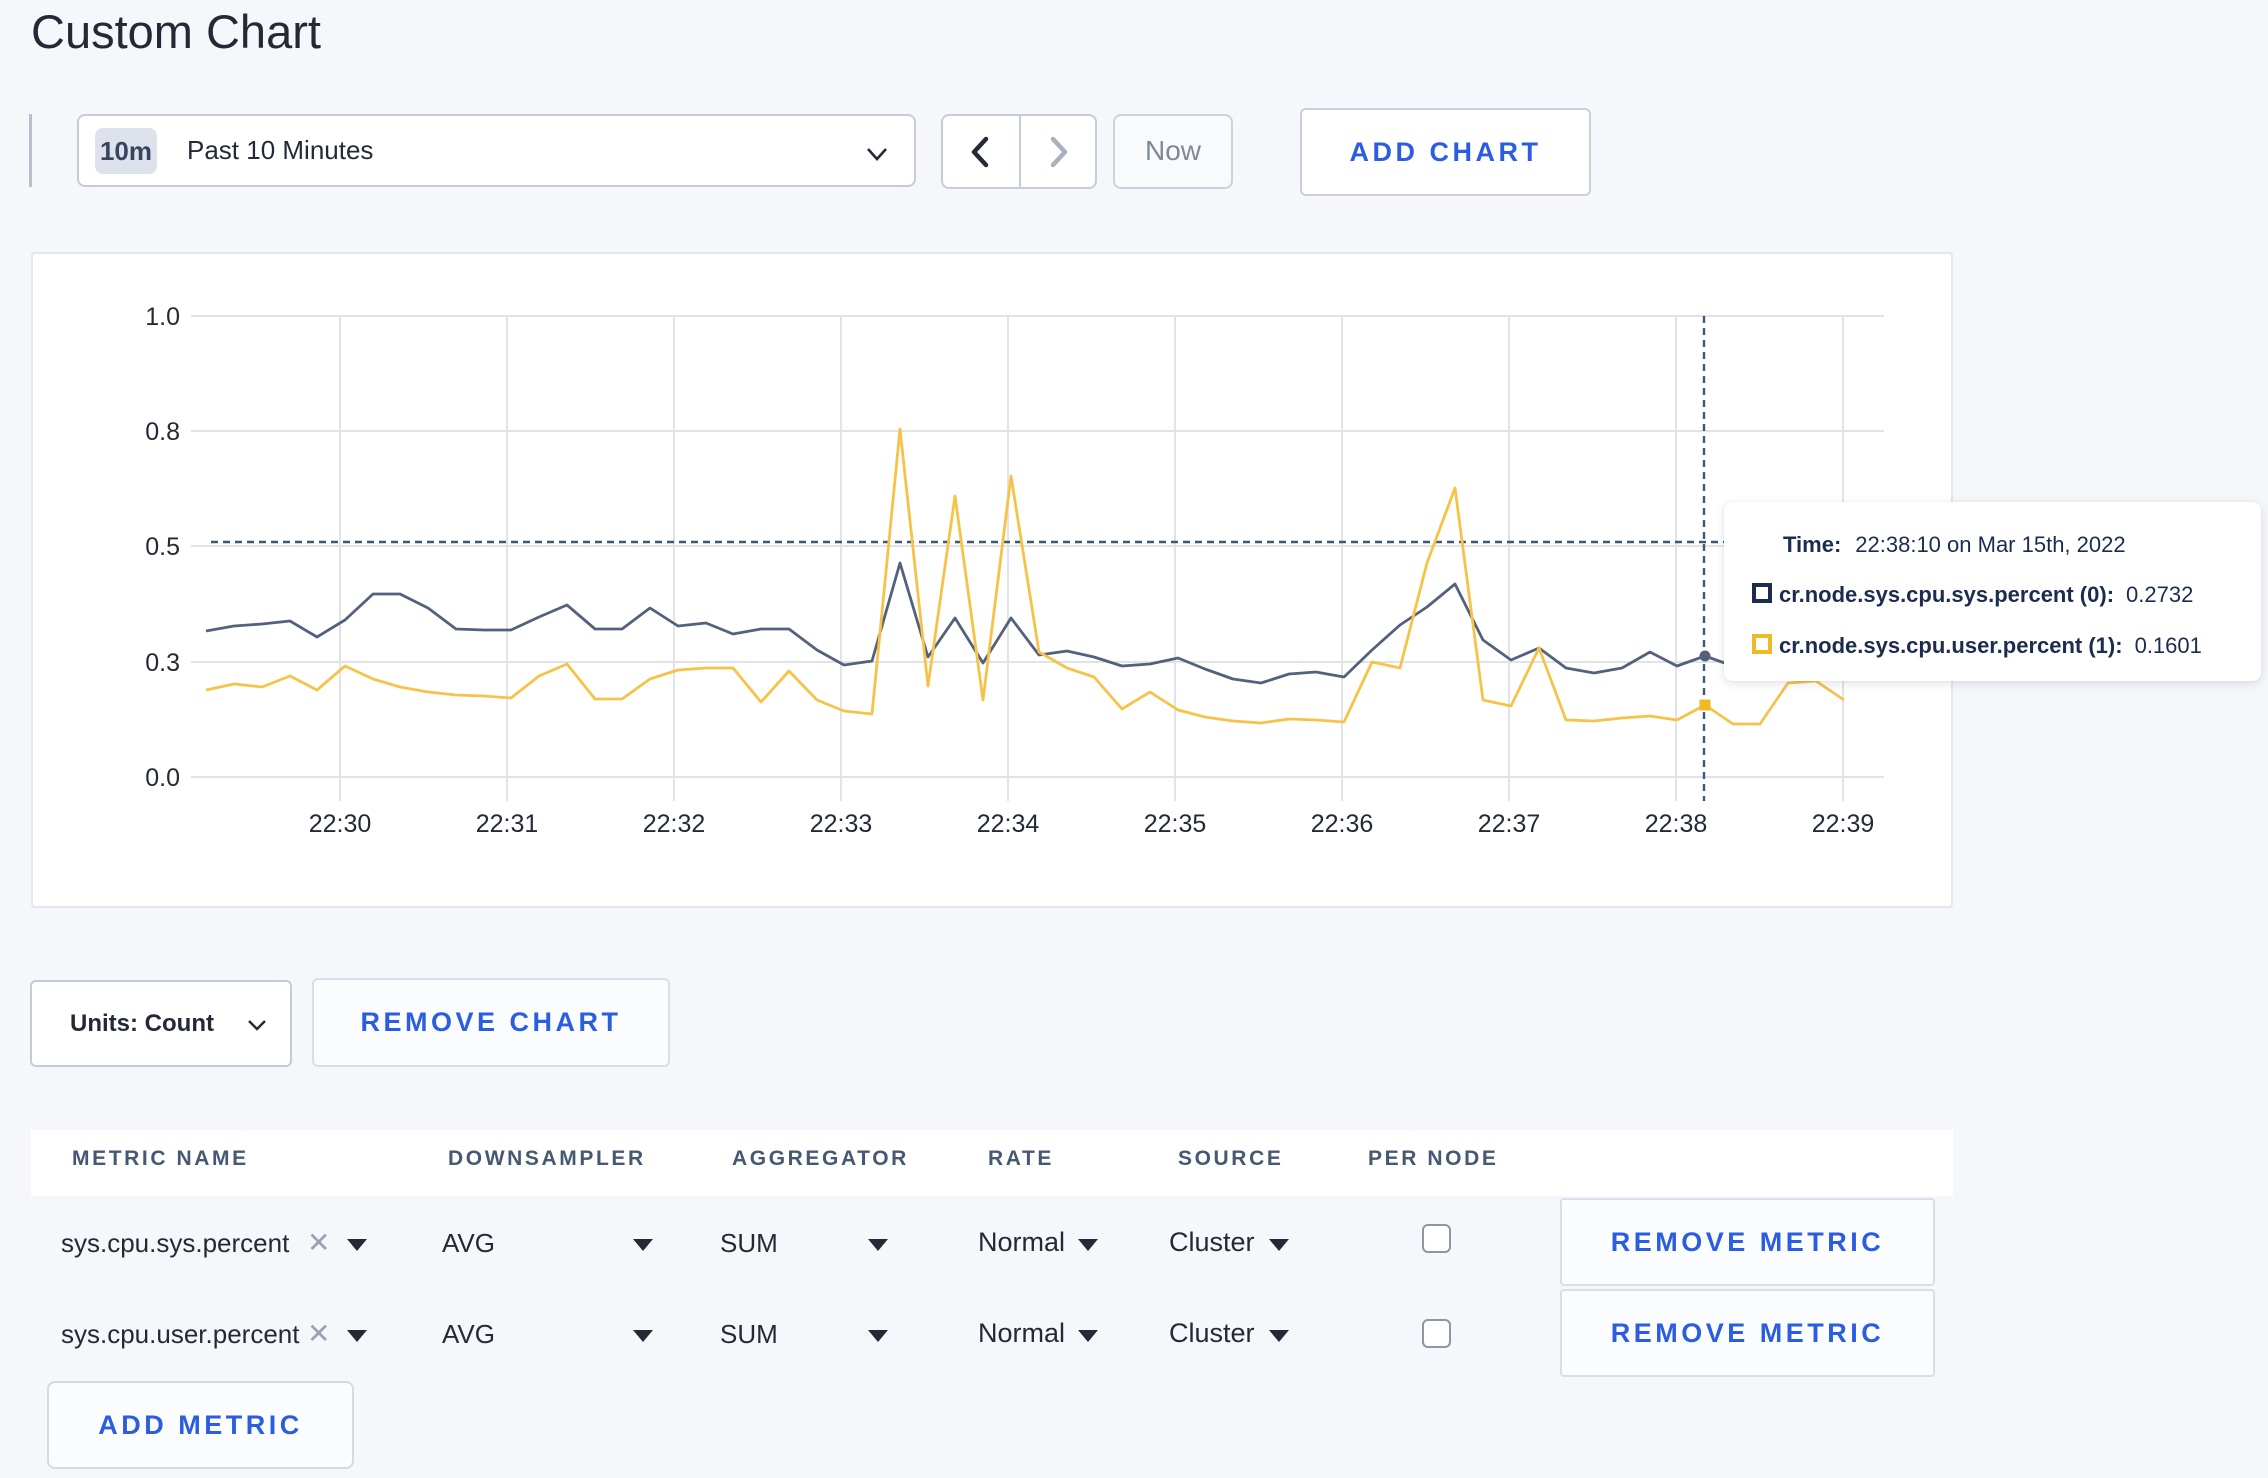 The image size is (2268, 1478). I want to click on svg-text: 1.0, so click(162, 317).